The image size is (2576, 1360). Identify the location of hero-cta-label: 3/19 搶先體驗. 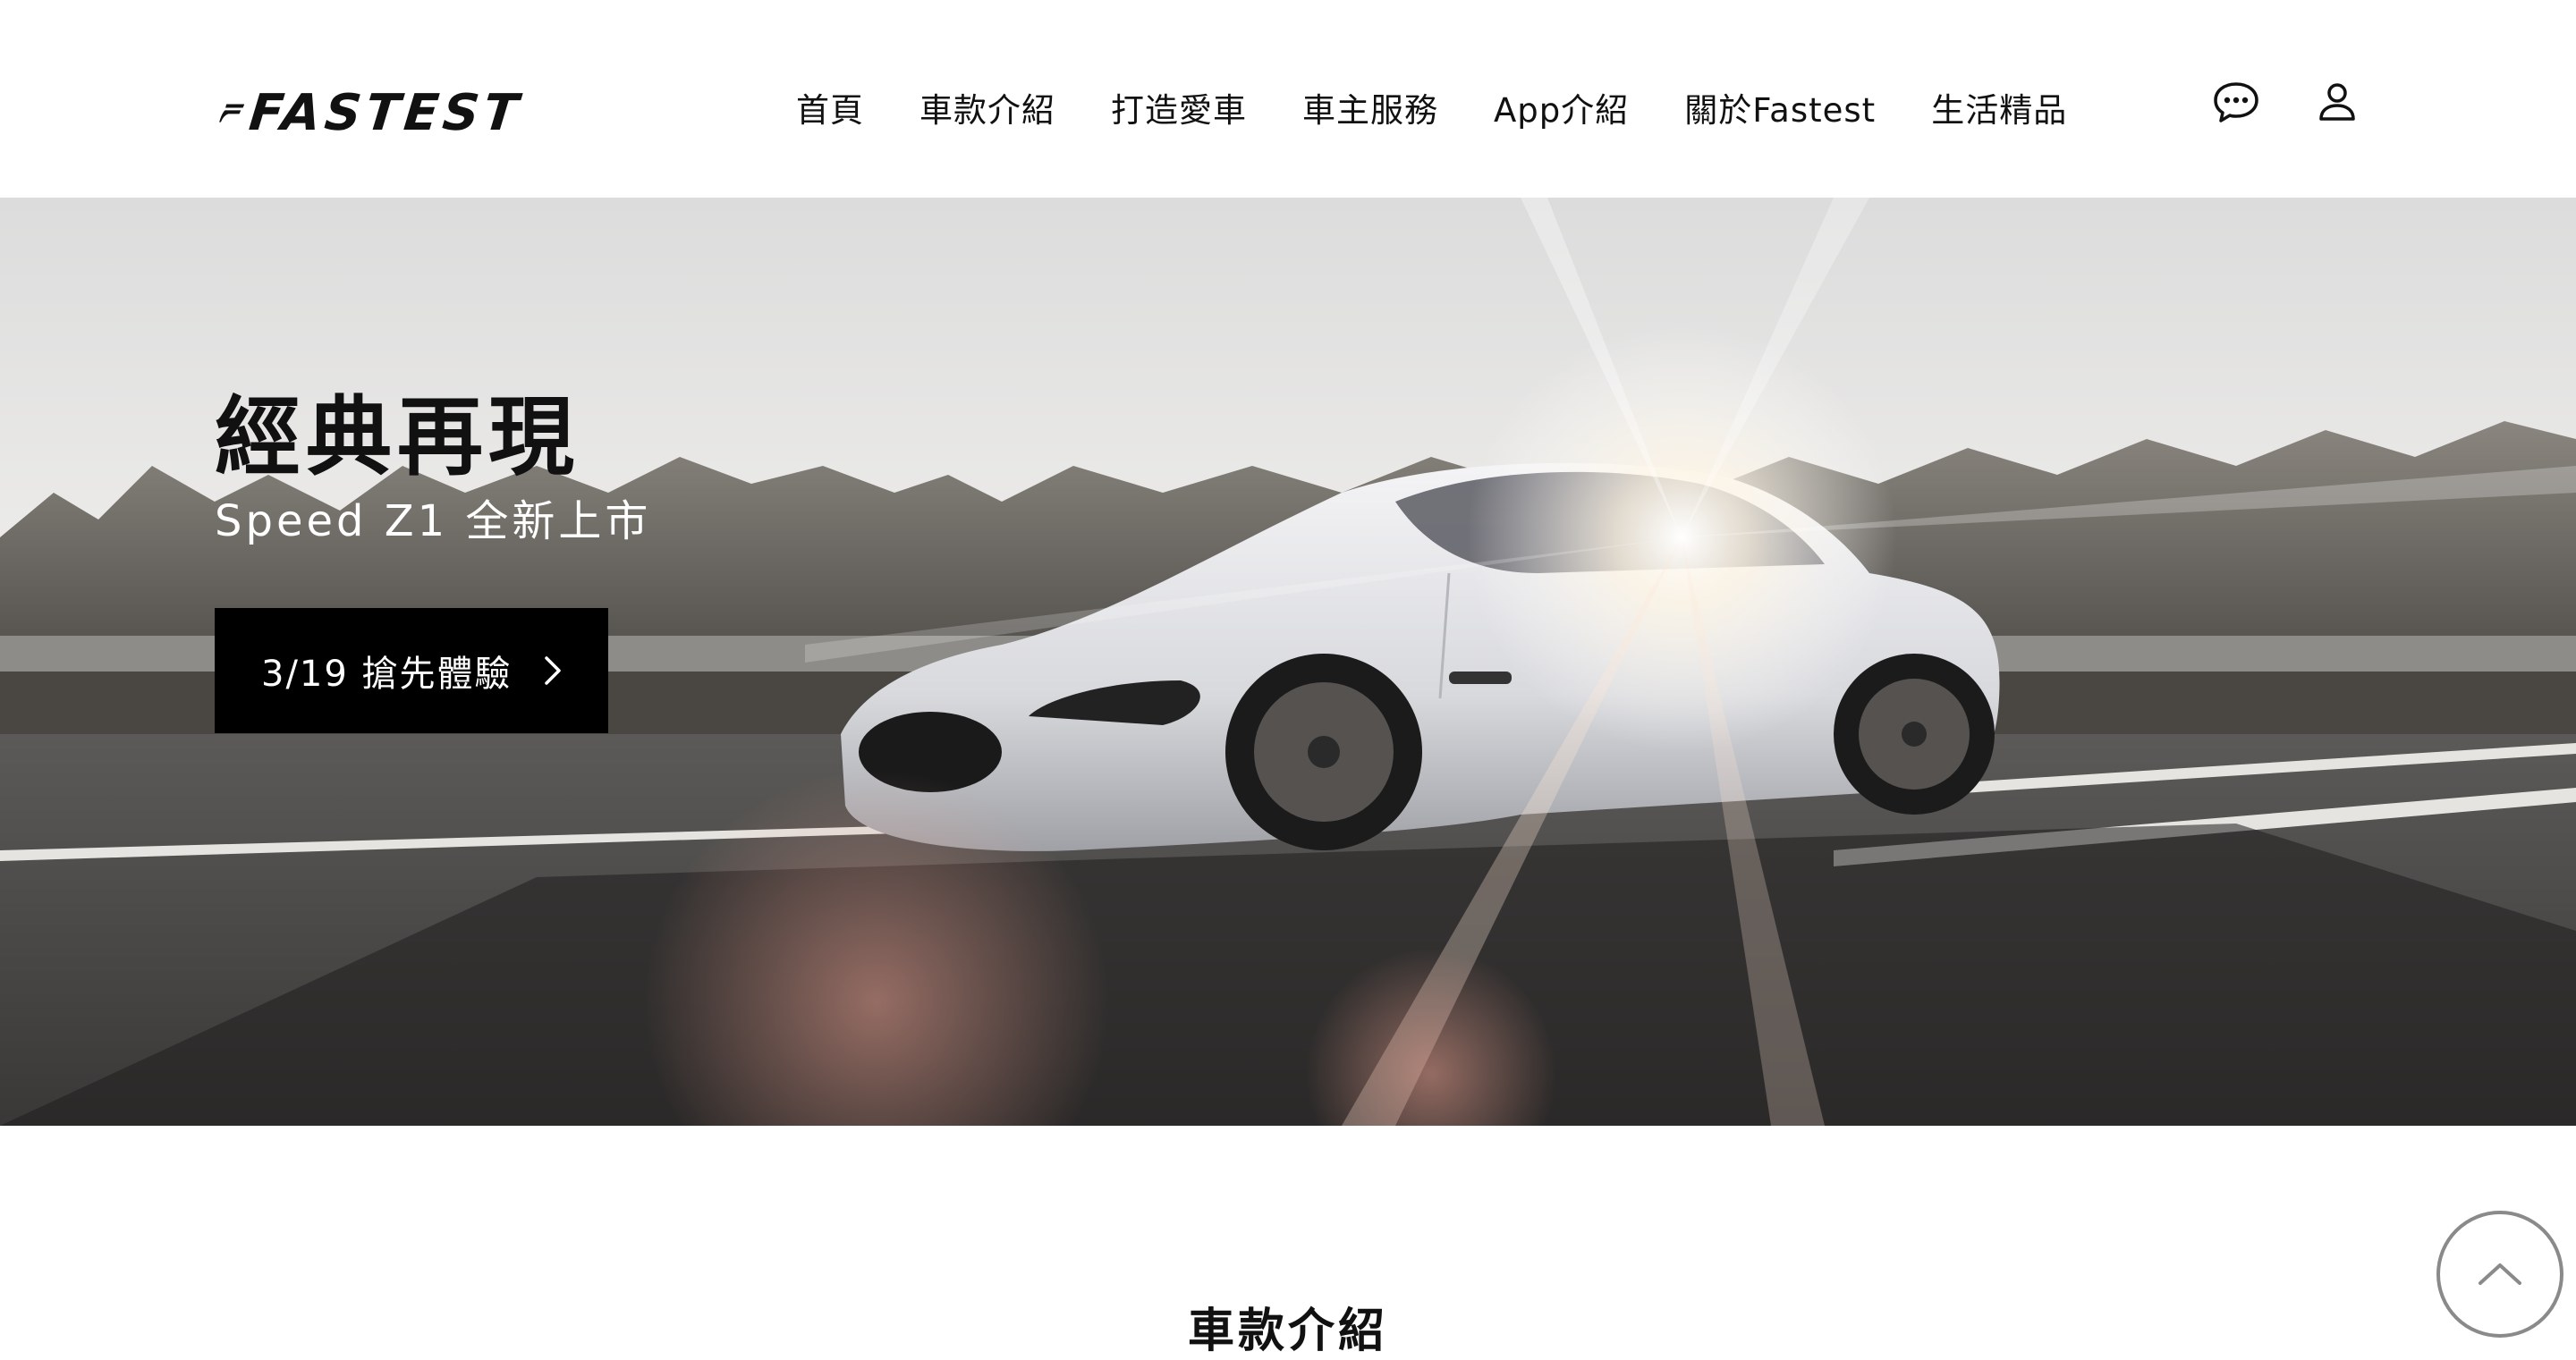
(387, 675).